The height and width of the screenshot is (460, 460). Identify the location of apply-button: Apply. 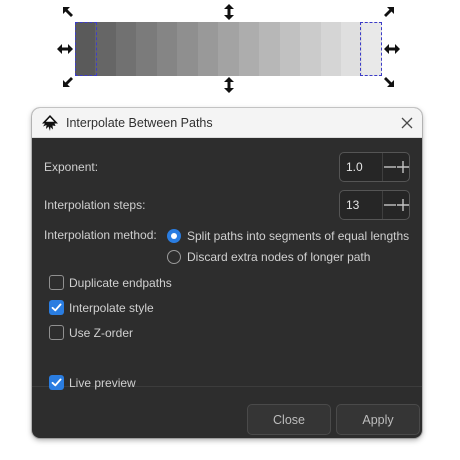
(378, 419).